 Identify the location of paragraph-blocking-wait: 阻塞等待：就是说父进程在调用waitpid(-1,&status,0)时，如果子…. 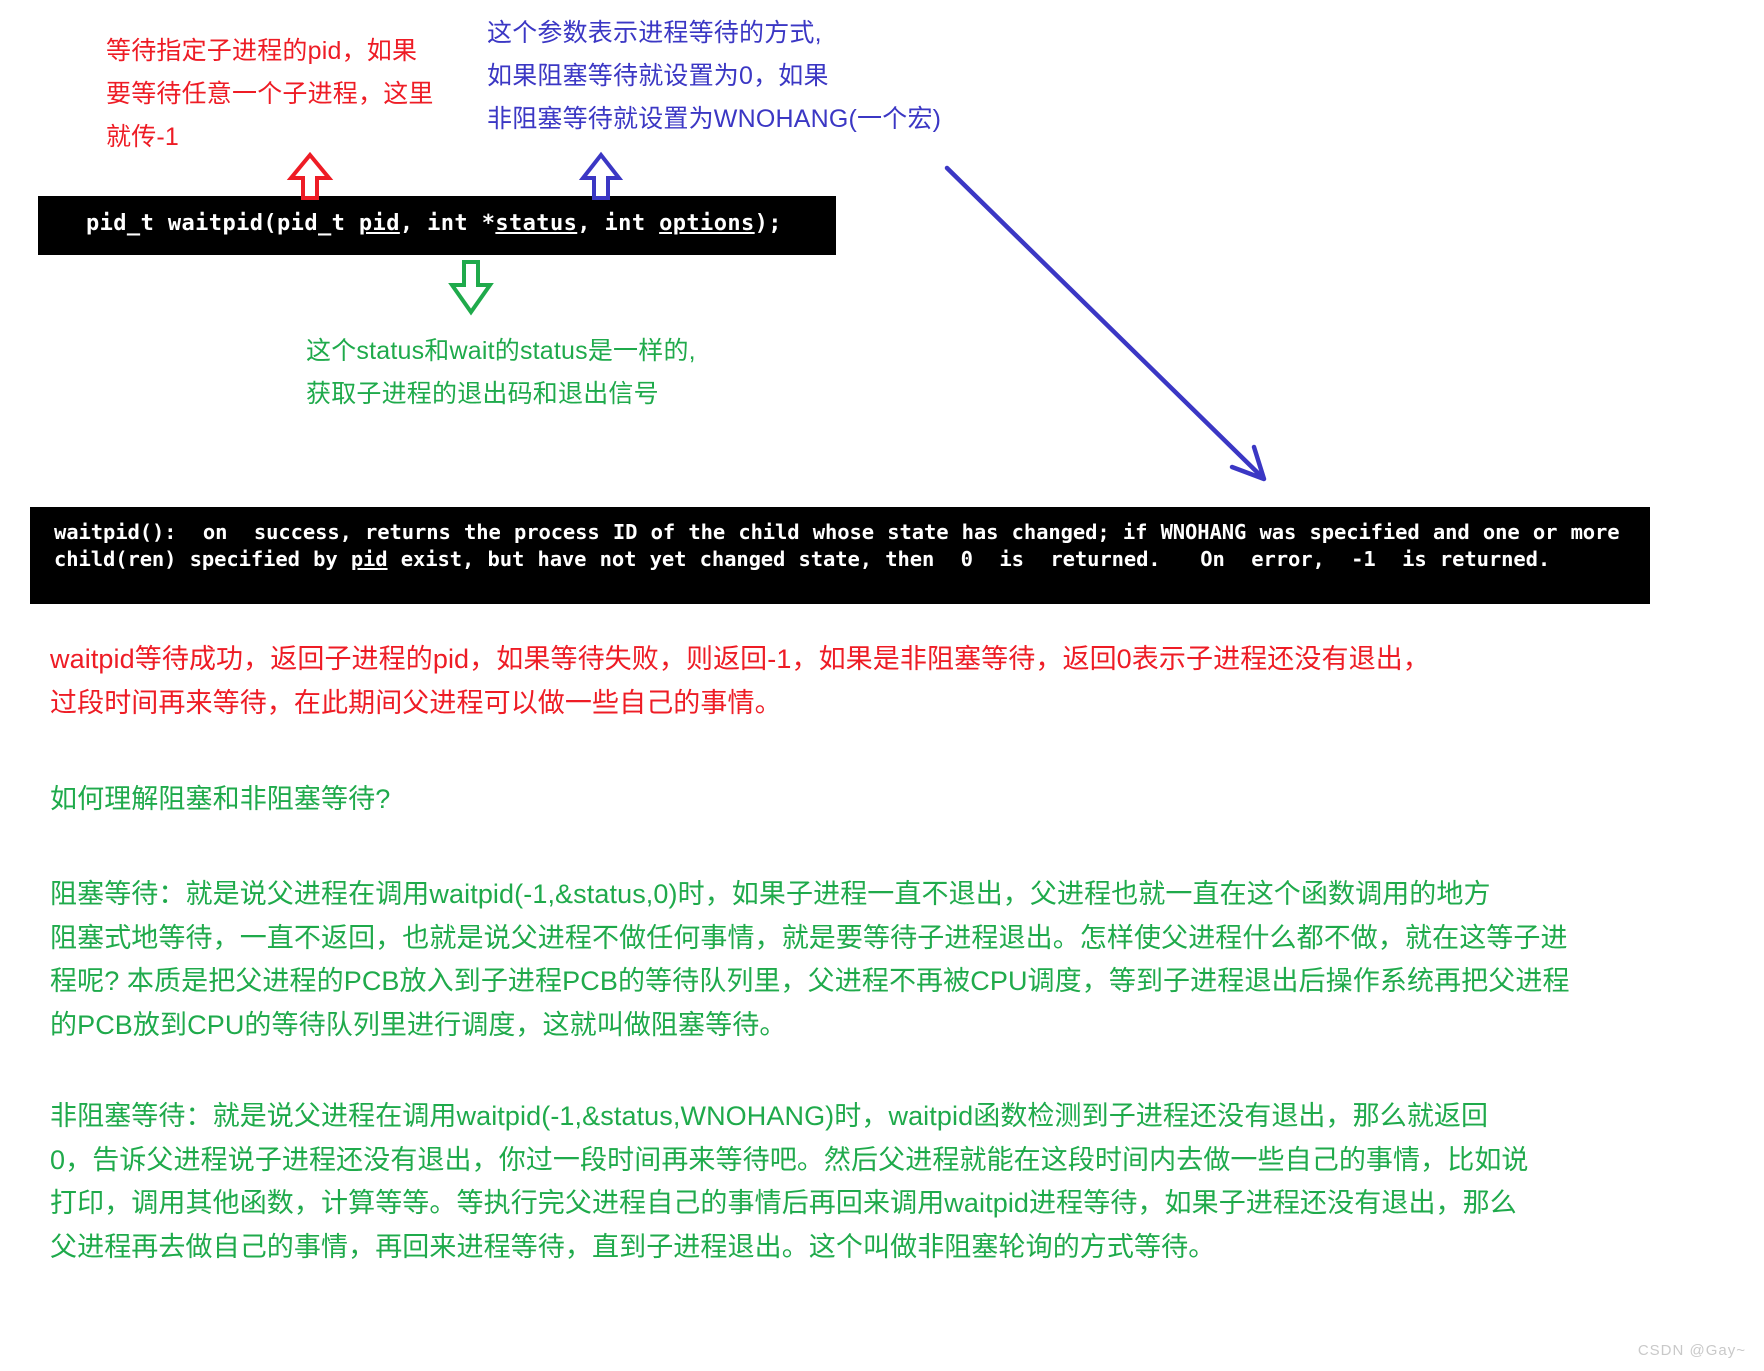
(810, 960).